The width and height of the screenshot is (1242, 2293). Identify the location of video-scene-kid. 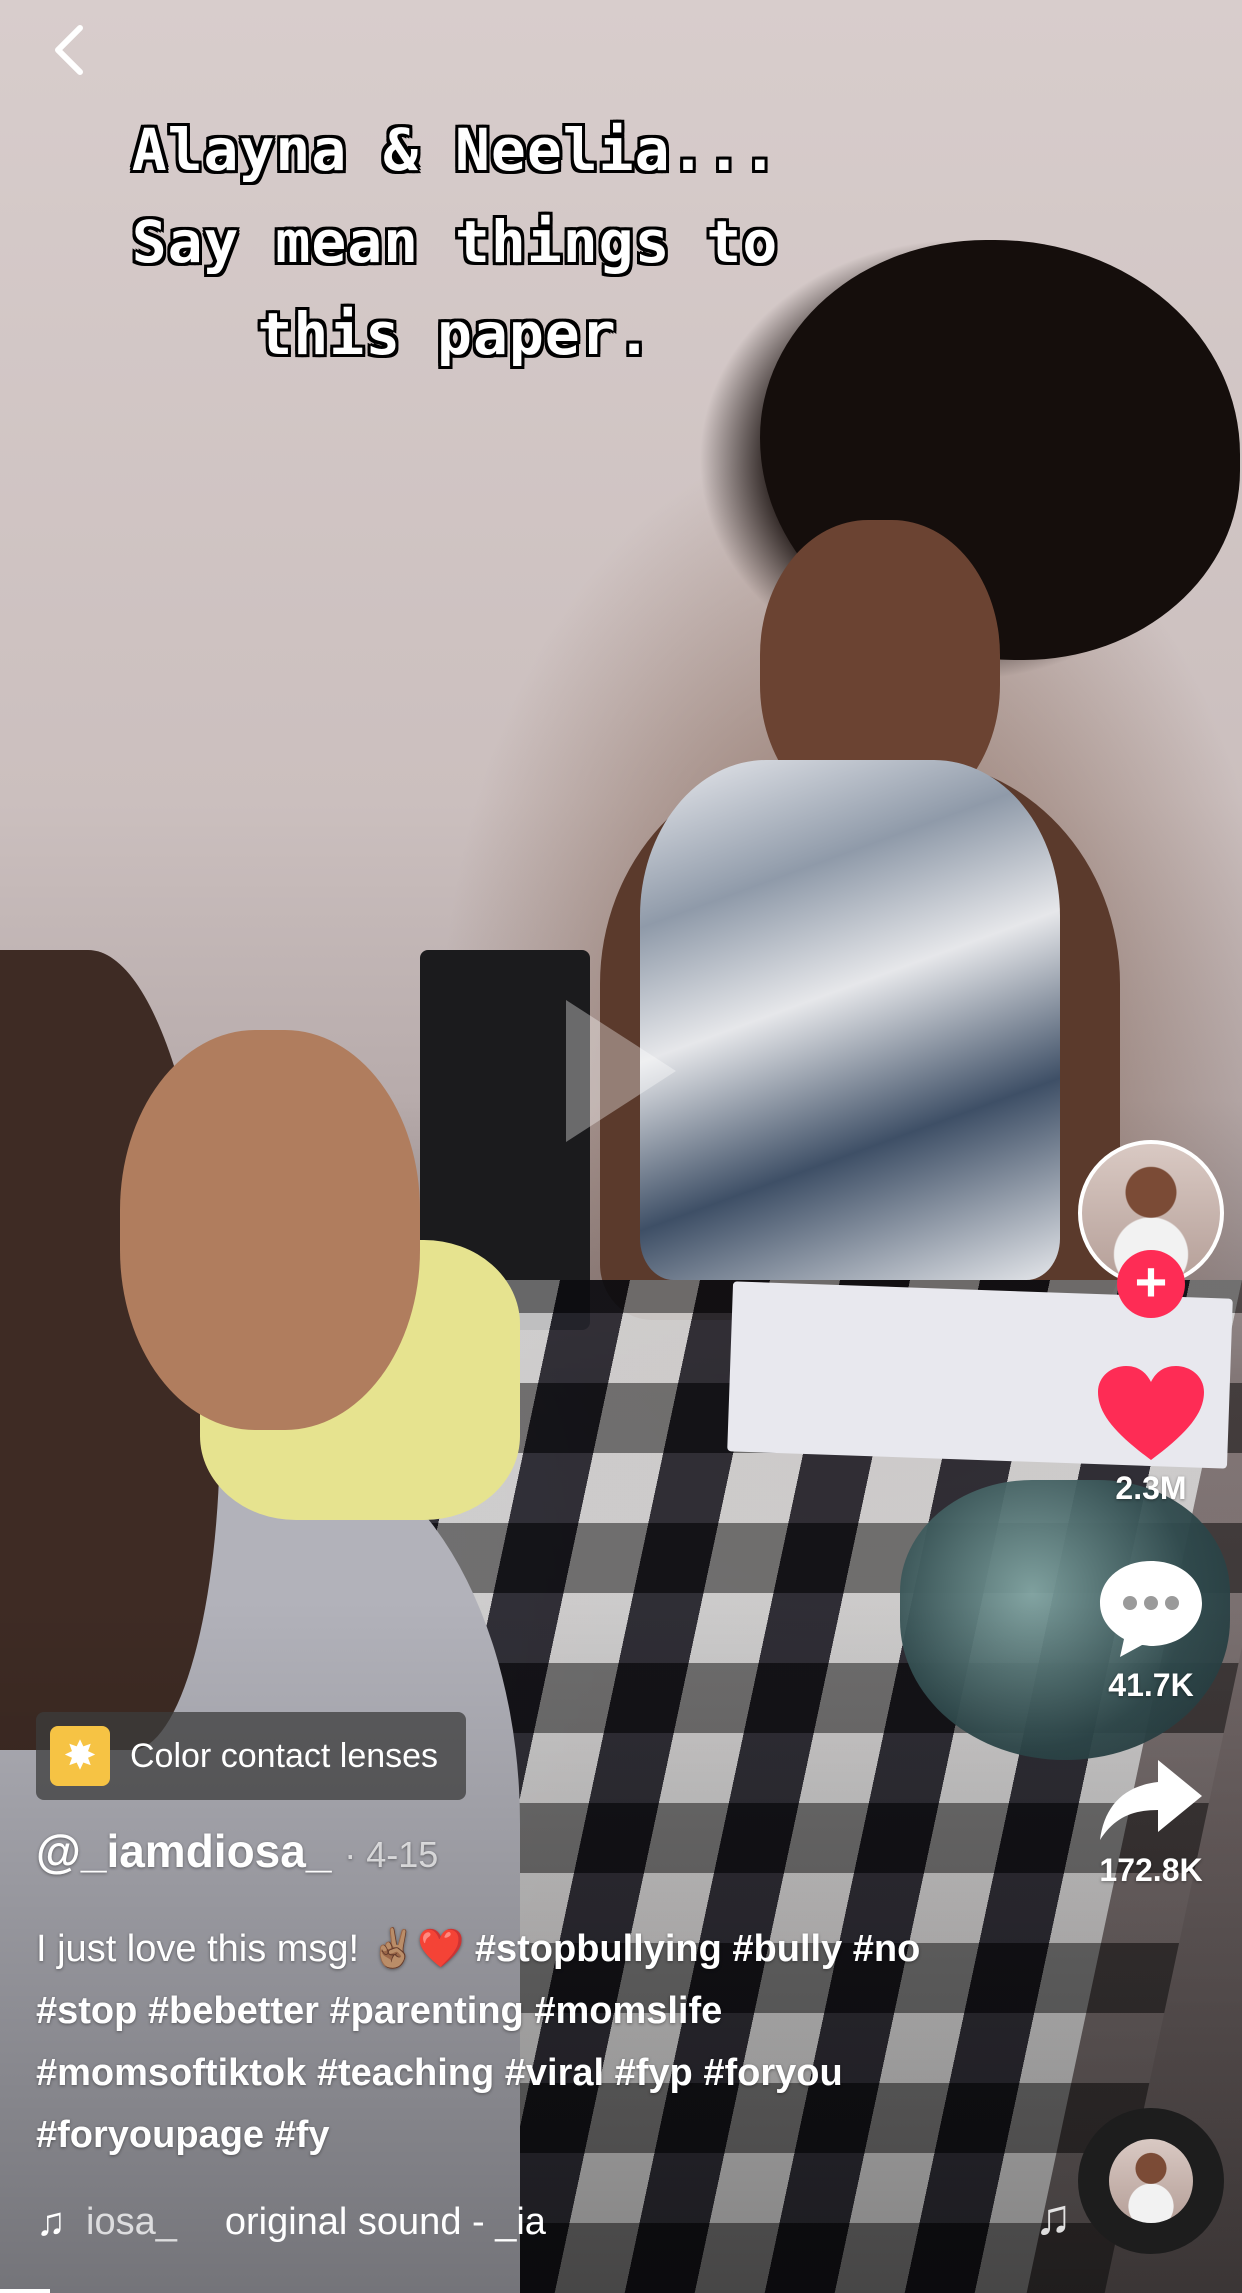
(270, 1230).